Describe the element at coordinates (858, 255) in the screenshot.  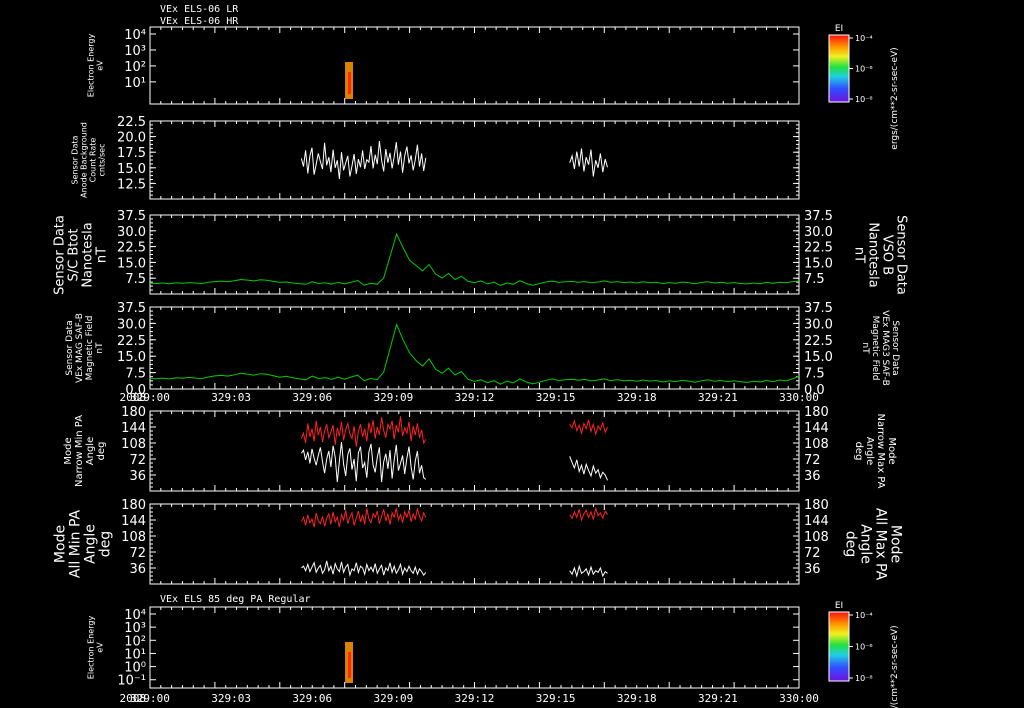
I see `panel3-ylabel-right-line: nT` at that location.